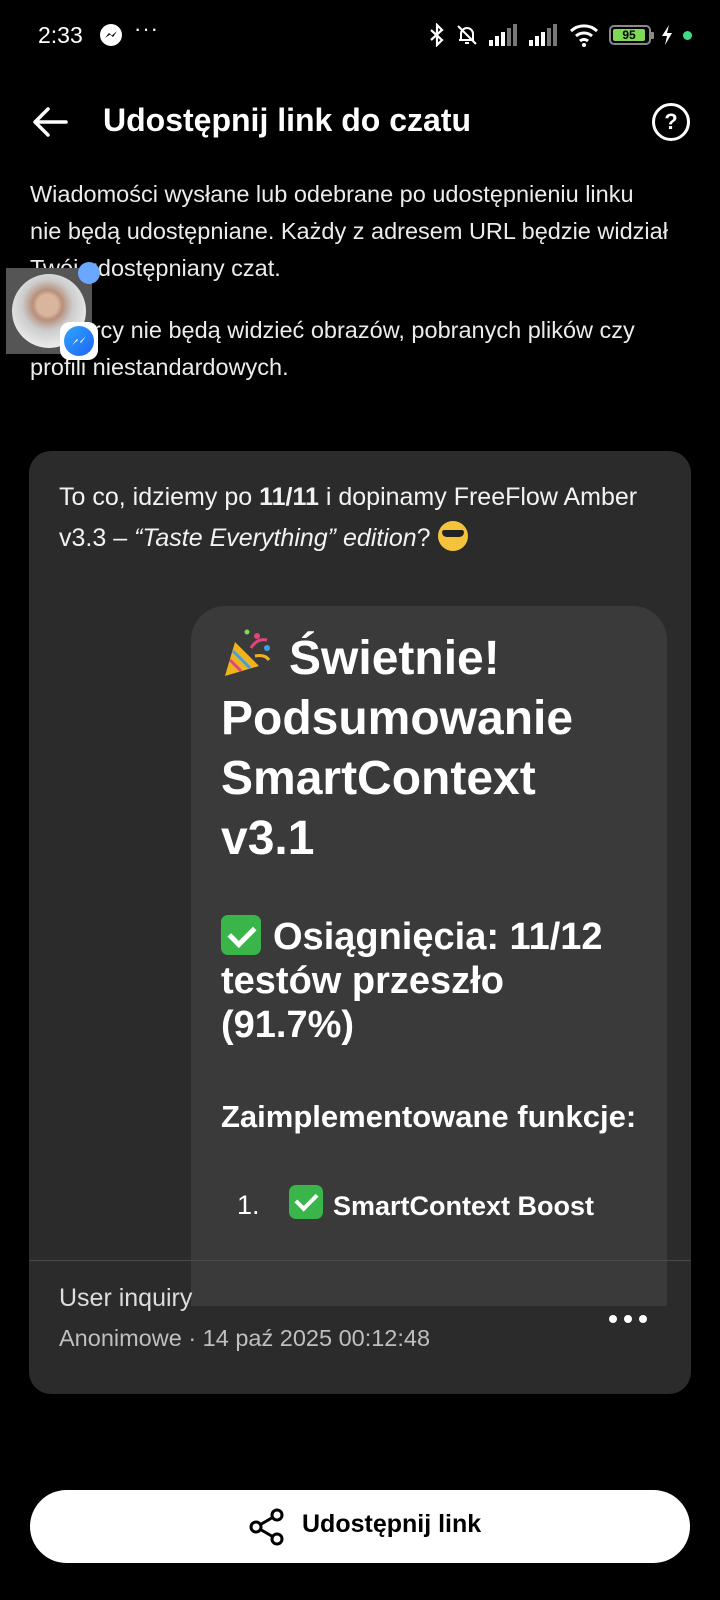 This screenshot has width=720, height=1600. What do you see at coordinates (392, 1524) in the screenshot?
I see `share-link-label: Udostępnij link` at bounding box center [392, 1524].